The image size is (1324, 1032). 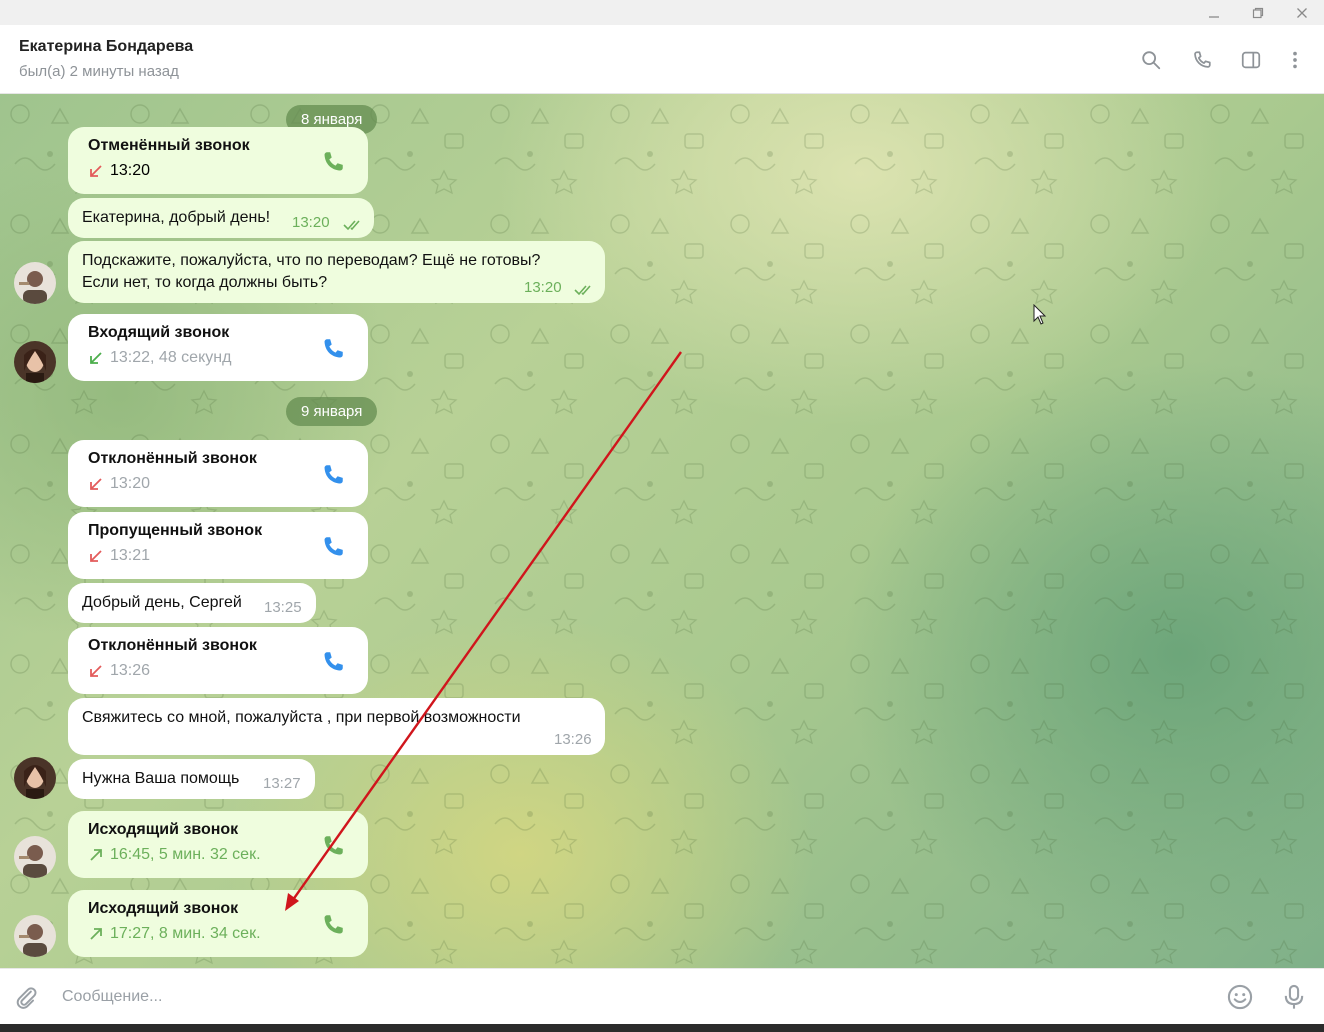 I want to click on call-time: 16:45, 5 мин. 32 сек., so click(x=185, y=854).